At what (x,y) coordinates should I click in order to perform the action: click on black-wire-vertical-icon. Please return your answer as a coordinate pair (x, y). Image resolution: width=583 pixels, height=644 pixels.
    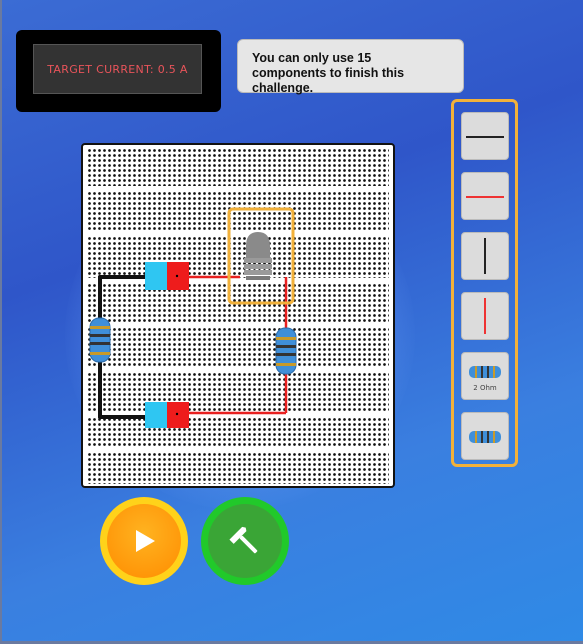
    Looking at the image, I should click on (485, 256).